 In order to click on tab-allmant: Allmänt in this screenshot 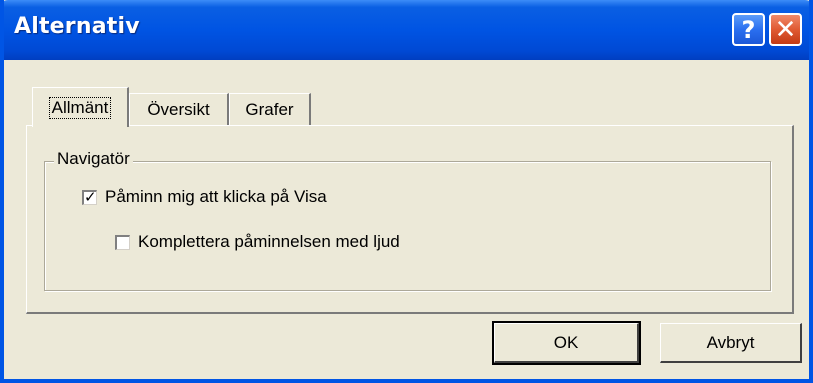, I will do `click(80, 107)`.